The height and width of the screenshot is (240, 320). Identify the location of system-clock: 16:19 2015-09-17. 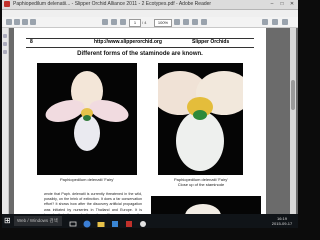
(282, 221).